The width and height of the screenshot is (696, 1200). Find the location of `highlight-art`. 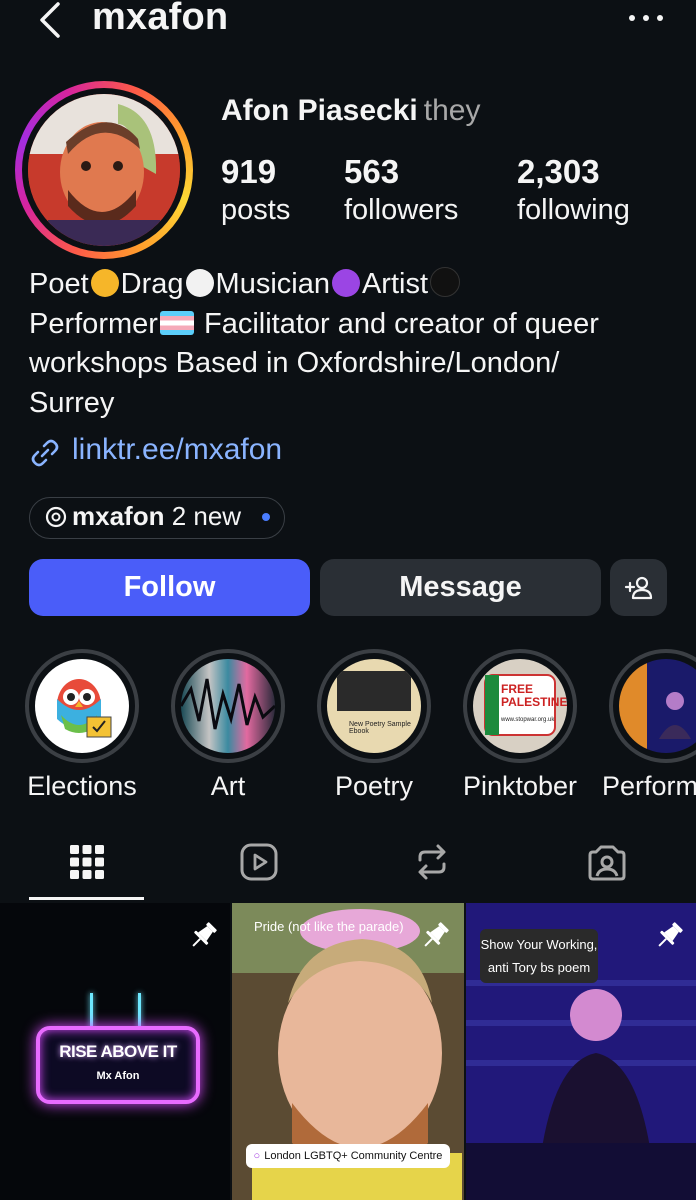

highlight-art is located at coordinates (228, 706).